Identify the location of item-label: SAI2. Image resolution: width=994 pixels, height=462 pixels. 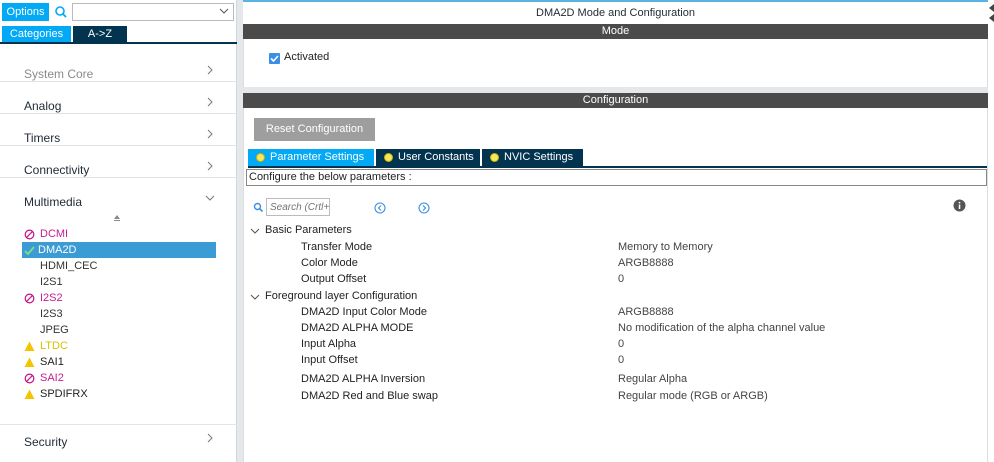
(52, 378).